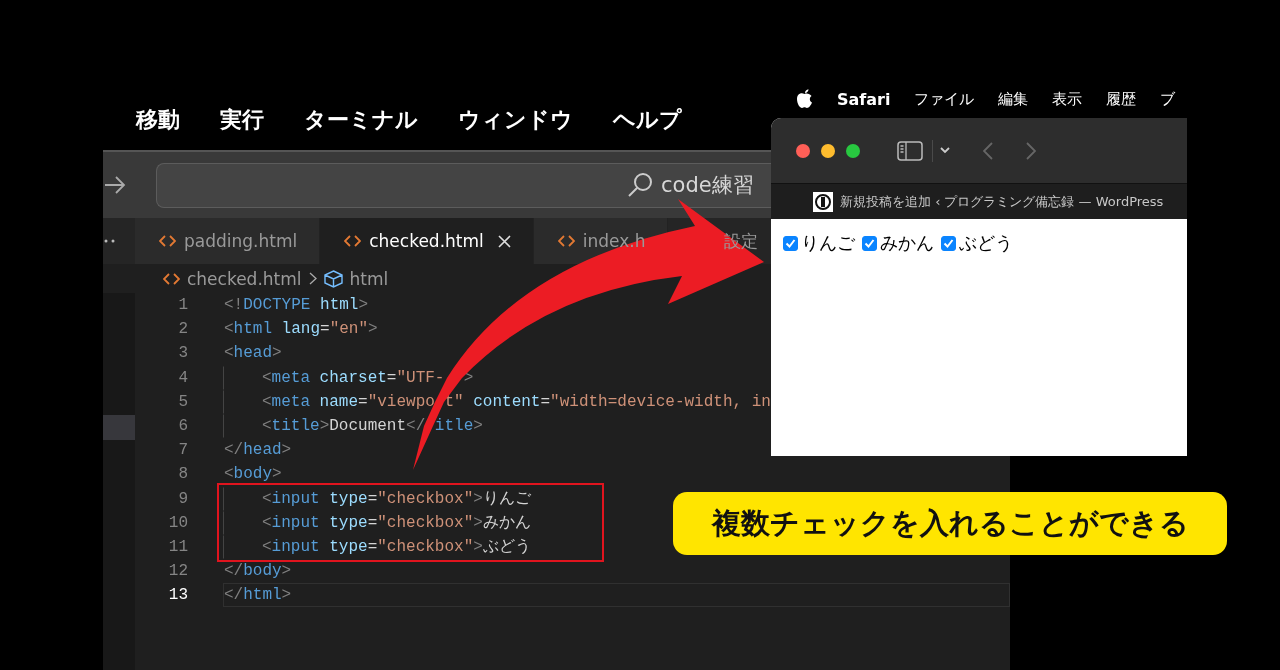 Image resolution: width=1280 pixels, height=670 pixels. What do you see at coordinates (1067, 99) in the screenshot?
I see `menu-item: 表示` at bounding box center [1067, 99].